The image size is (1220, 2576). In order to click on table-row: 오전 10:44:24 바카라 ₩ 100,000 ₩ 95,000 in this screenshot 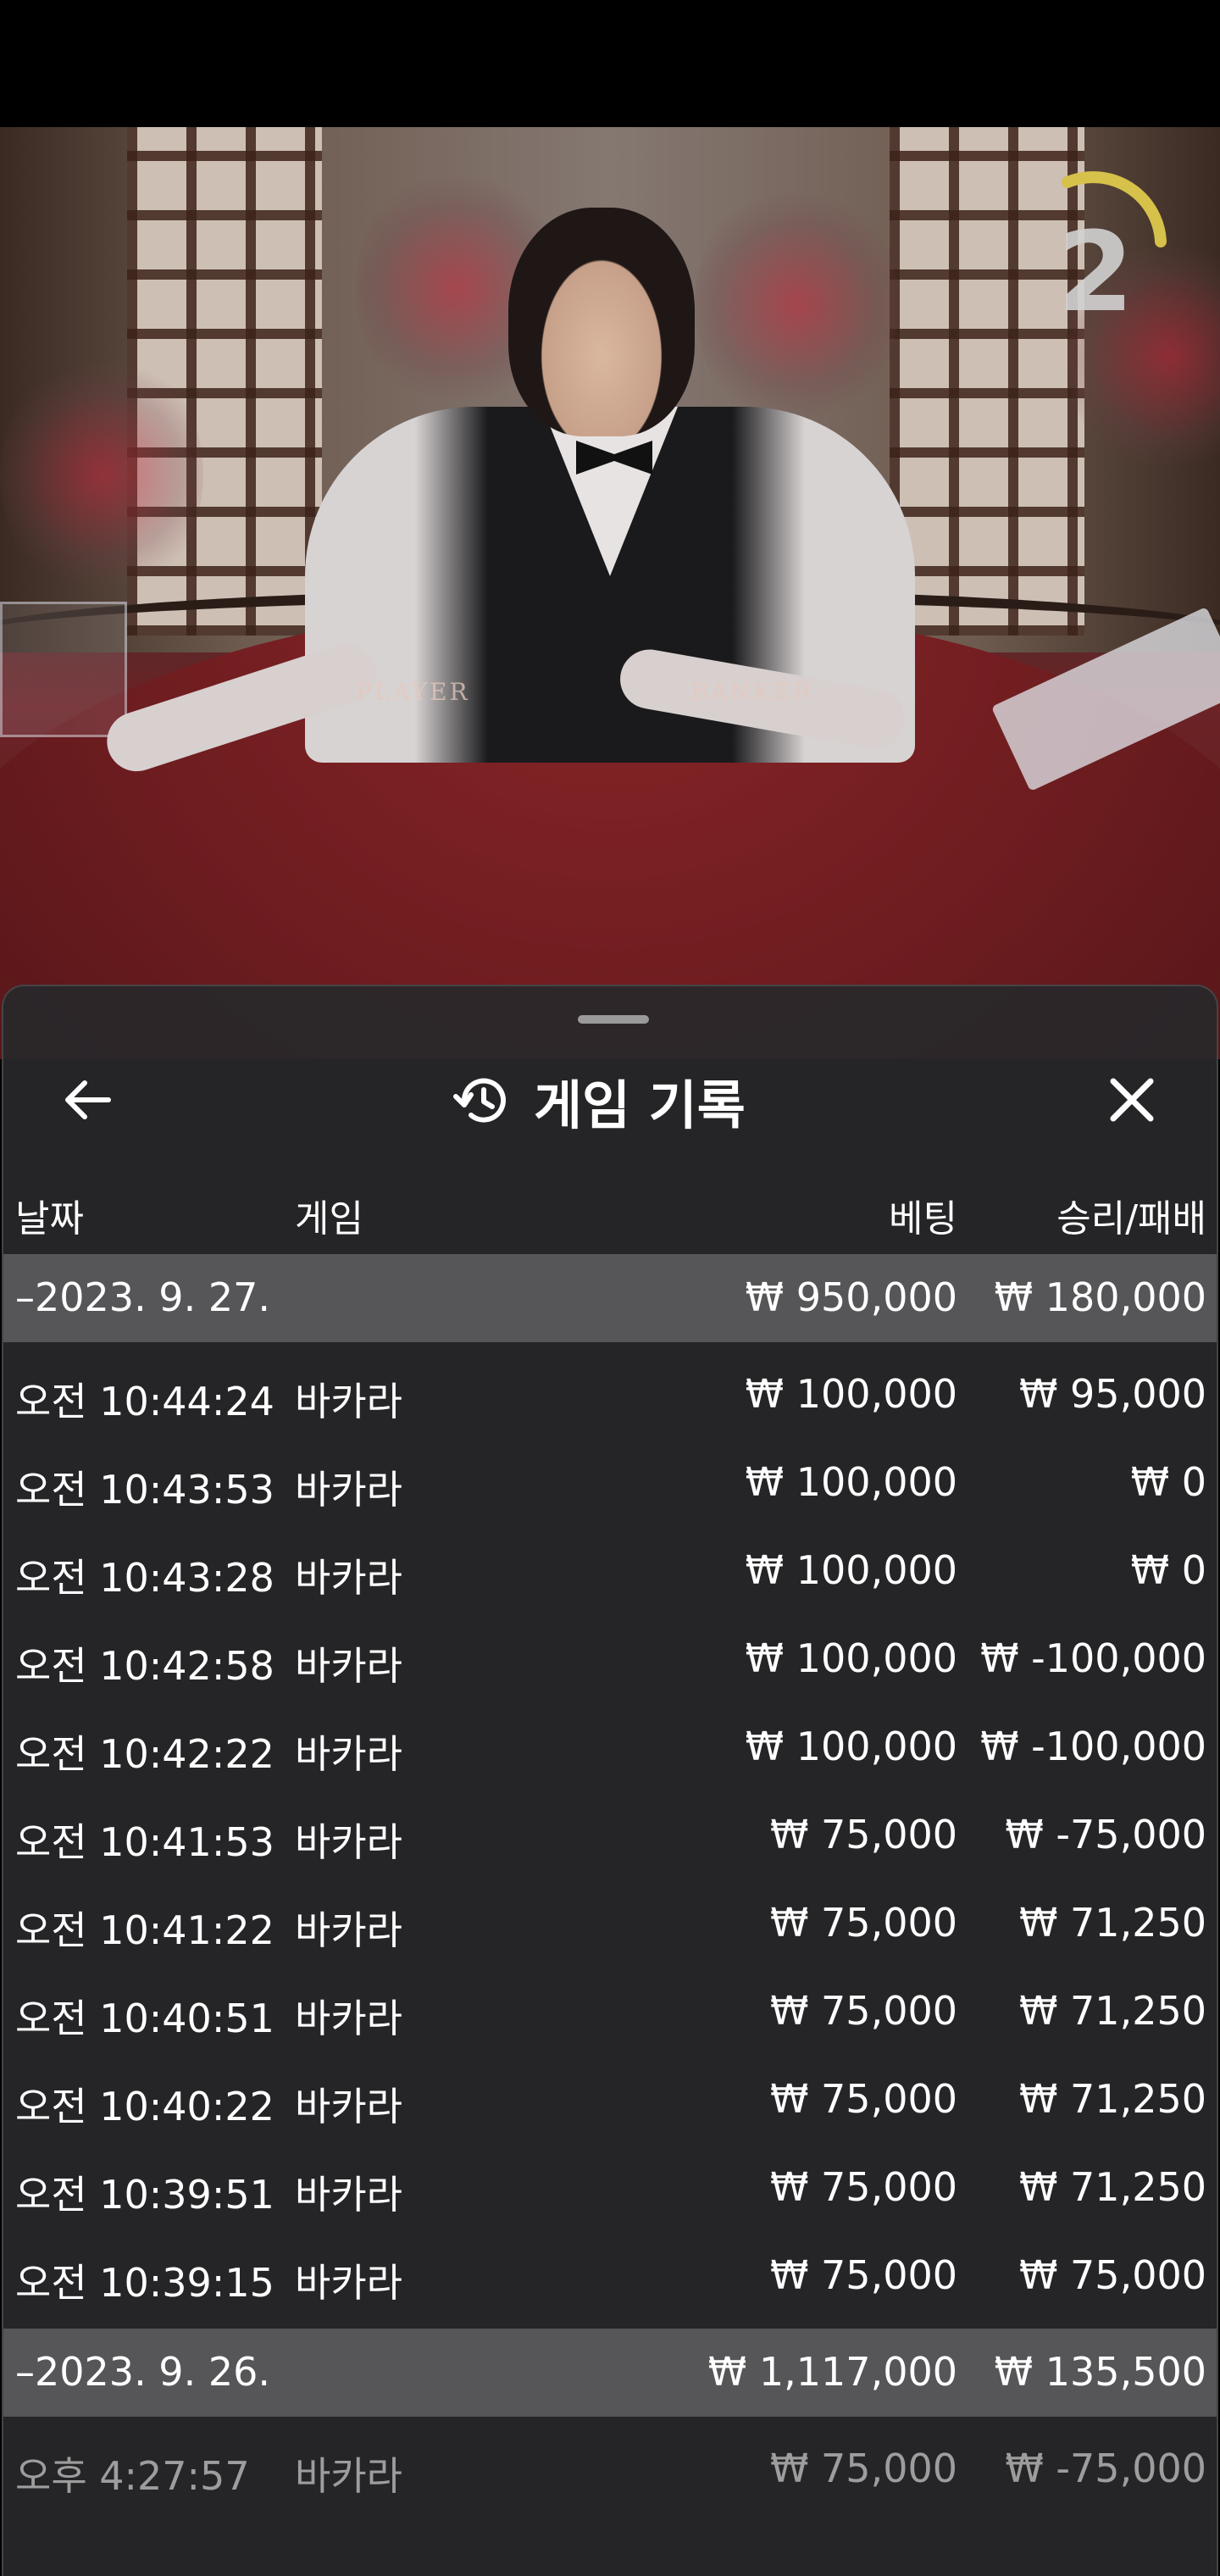, I will do `click(610, 1395)`.